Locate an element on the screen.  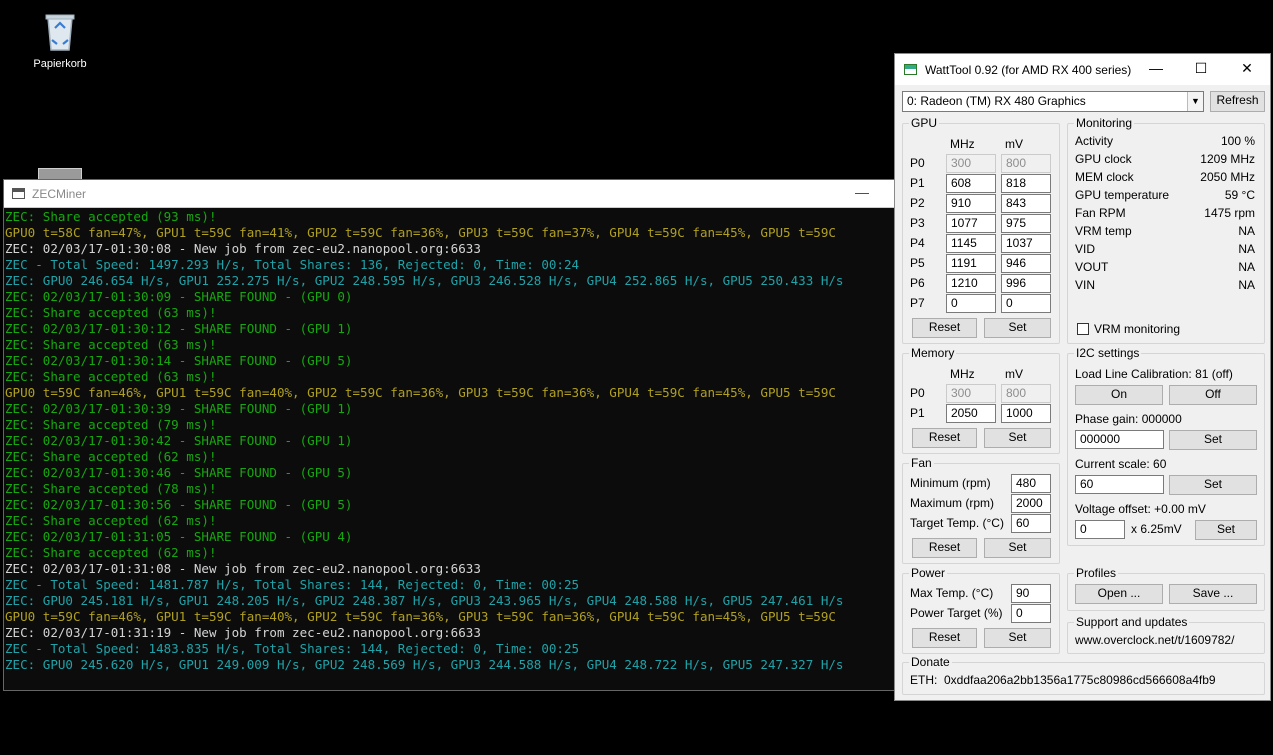
power-reset-button: Reset is located at coordinates (944, 638).